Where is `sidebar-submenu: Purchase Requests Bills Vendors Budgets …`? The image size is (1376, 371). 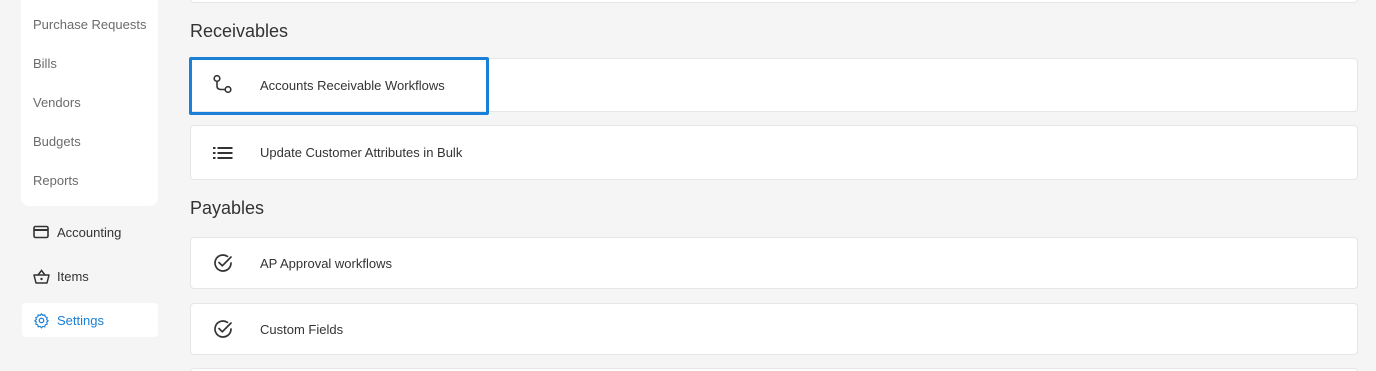
sidebar-submenu: Purchase Requests Bills Vendors Budgets … is located at coordinates (89, 103).